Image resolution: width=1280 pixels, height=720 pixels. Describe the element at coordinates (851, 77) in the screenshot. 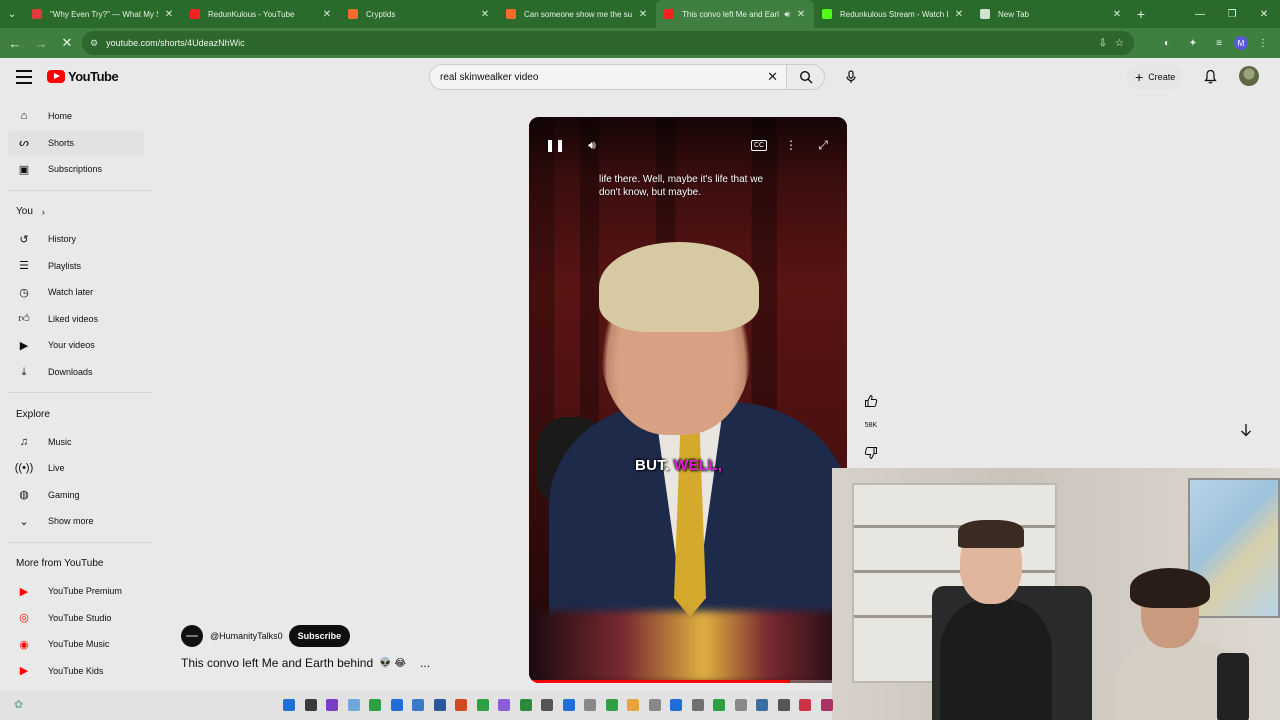

I see `voice-search-button` at that location.